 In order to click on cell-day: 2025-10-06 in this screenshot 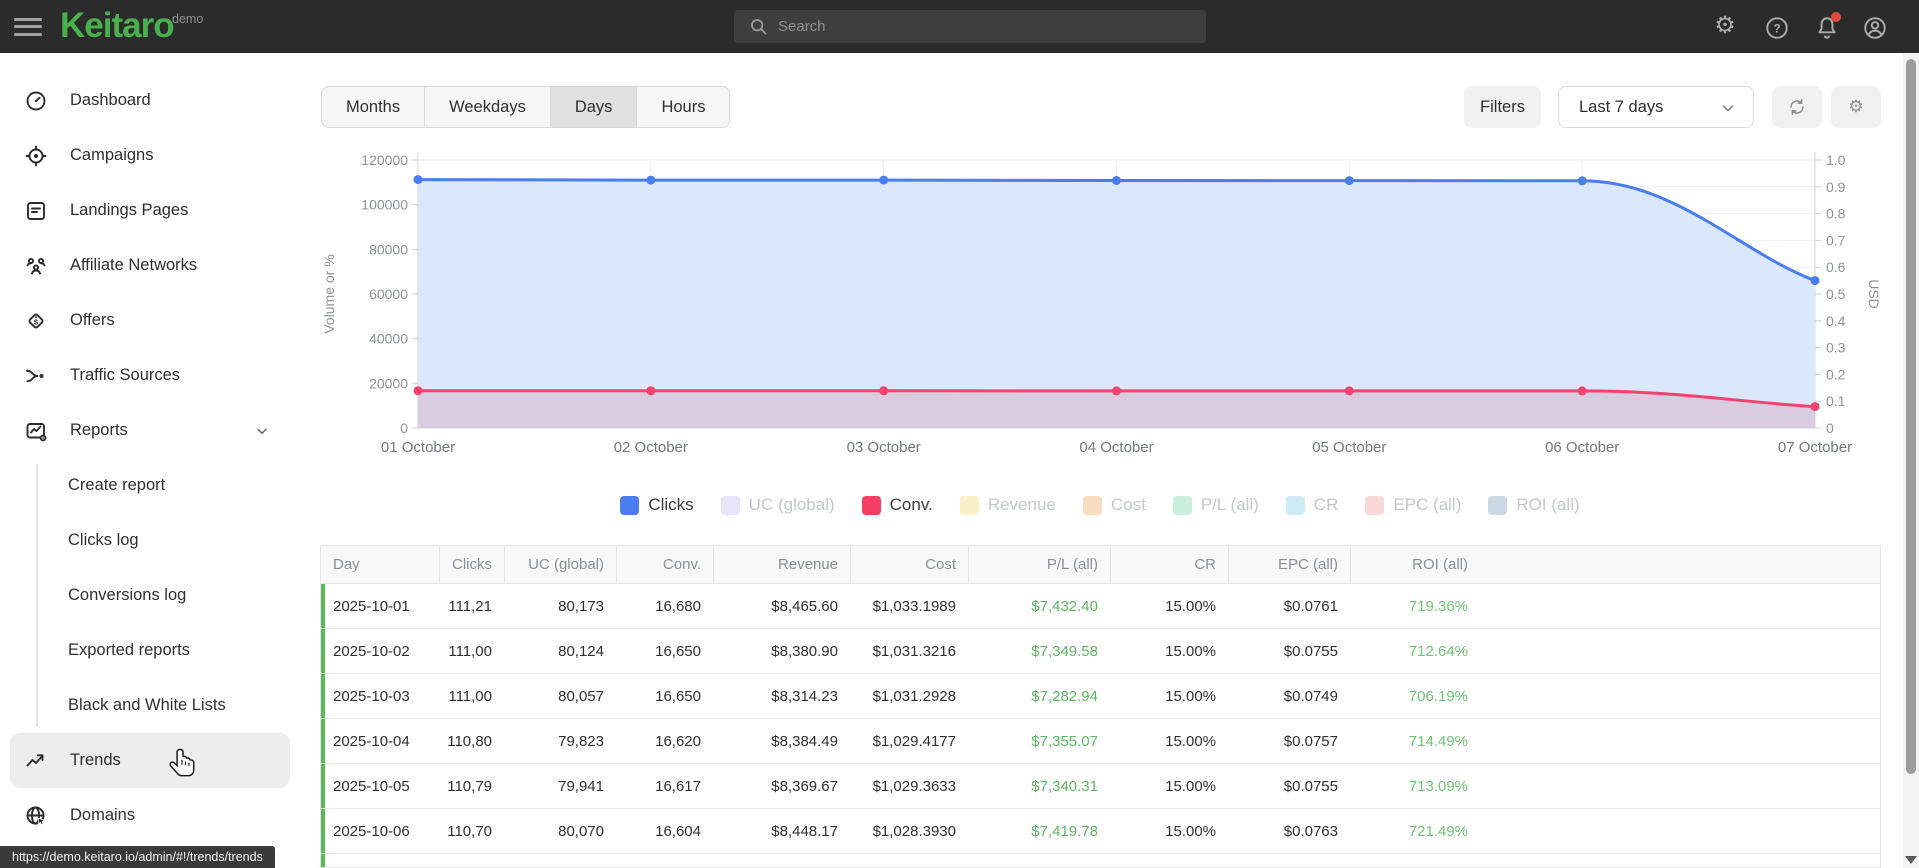, I will do `click(371, 831)`.